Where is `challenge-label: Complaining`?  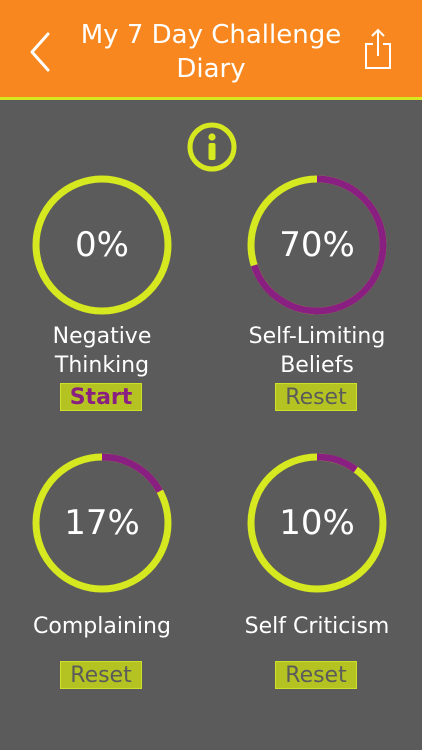 challenge-label: Complaining is located at coordinates (102, 626).